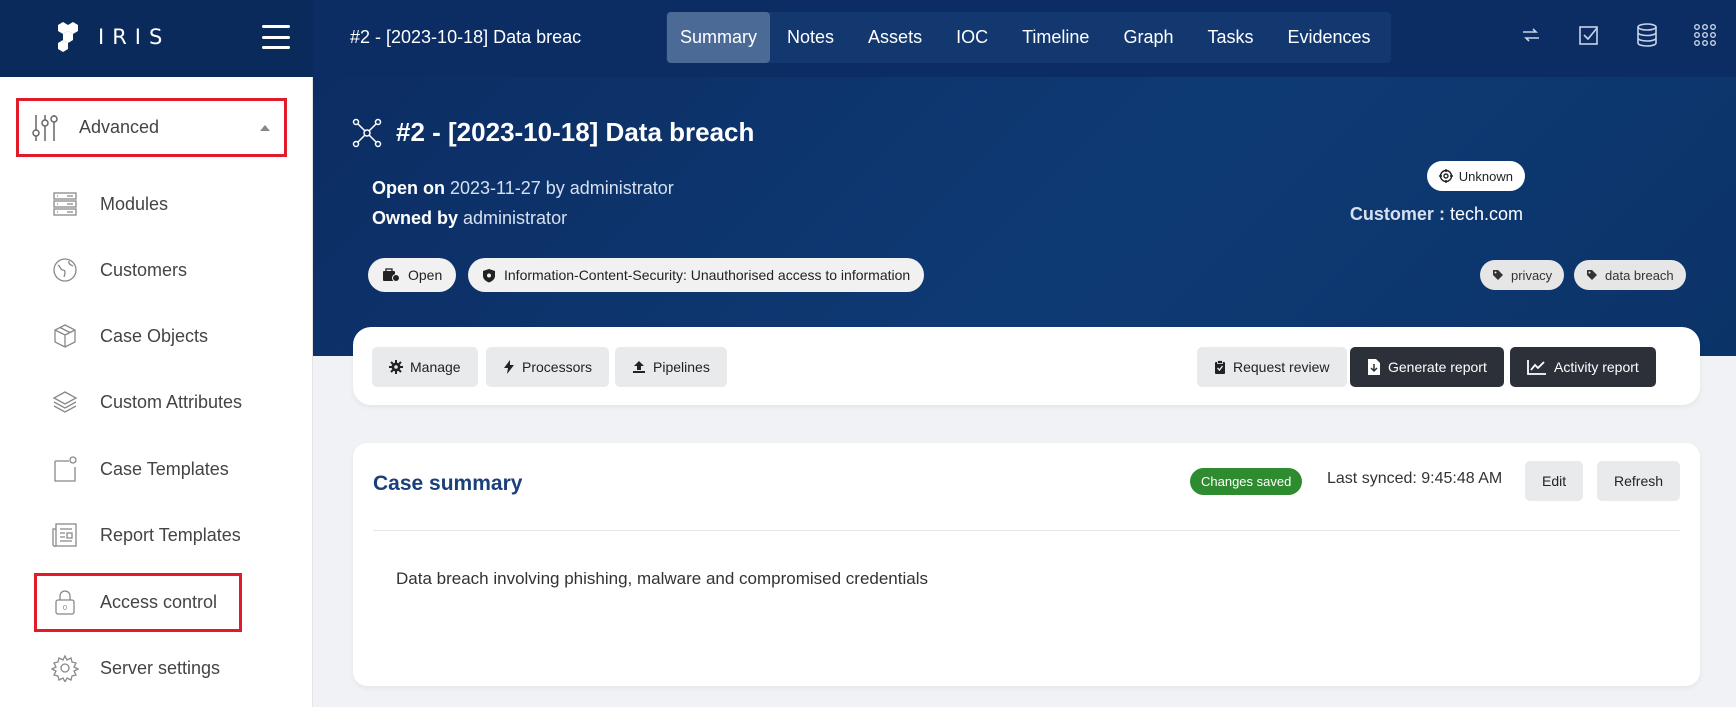 This screenshot has width=1736, height=707. I want to click on svg-text: 0, so click(65, 608).